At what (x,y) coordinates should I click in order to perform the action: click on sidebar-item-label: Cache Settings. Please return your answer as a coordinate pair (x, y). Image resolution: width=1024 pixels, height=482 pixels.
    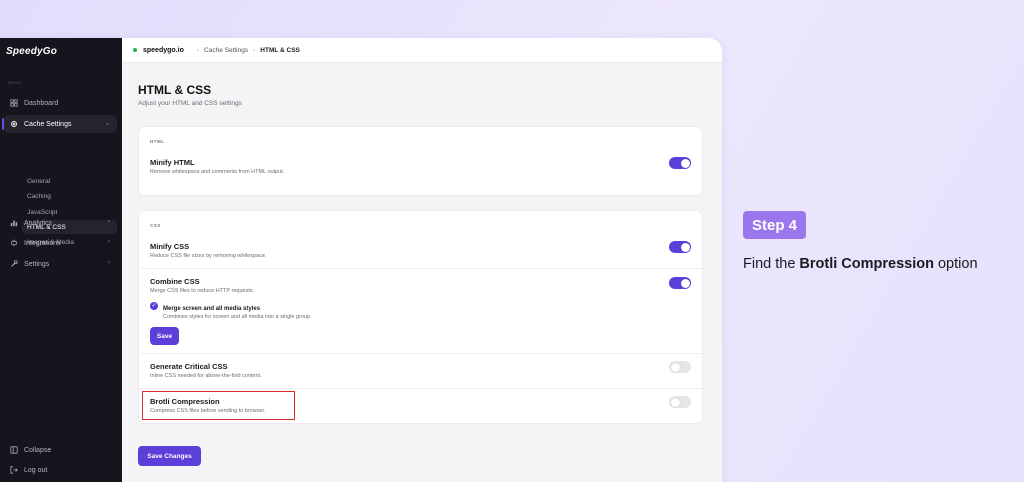
    Looking at the image, I should click on (48, 124).